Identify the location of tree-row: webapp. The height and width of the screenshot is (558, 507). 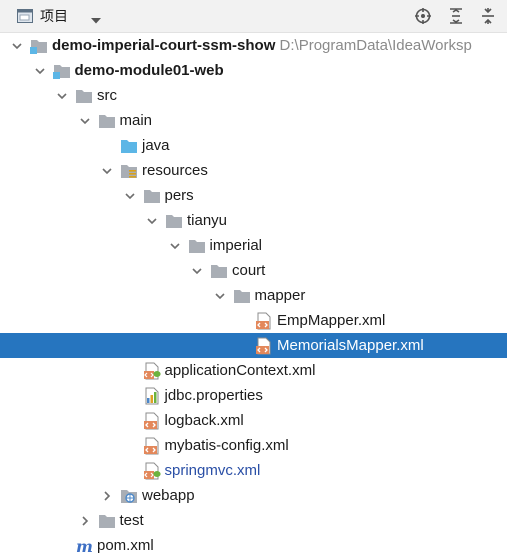
(253, 495).